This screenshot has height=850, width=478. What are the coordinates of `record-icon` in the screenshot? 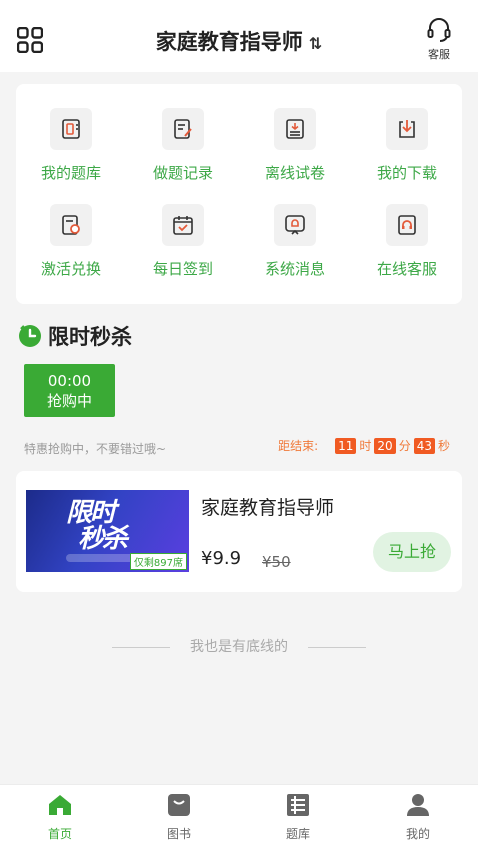 It's located at (183, 129).